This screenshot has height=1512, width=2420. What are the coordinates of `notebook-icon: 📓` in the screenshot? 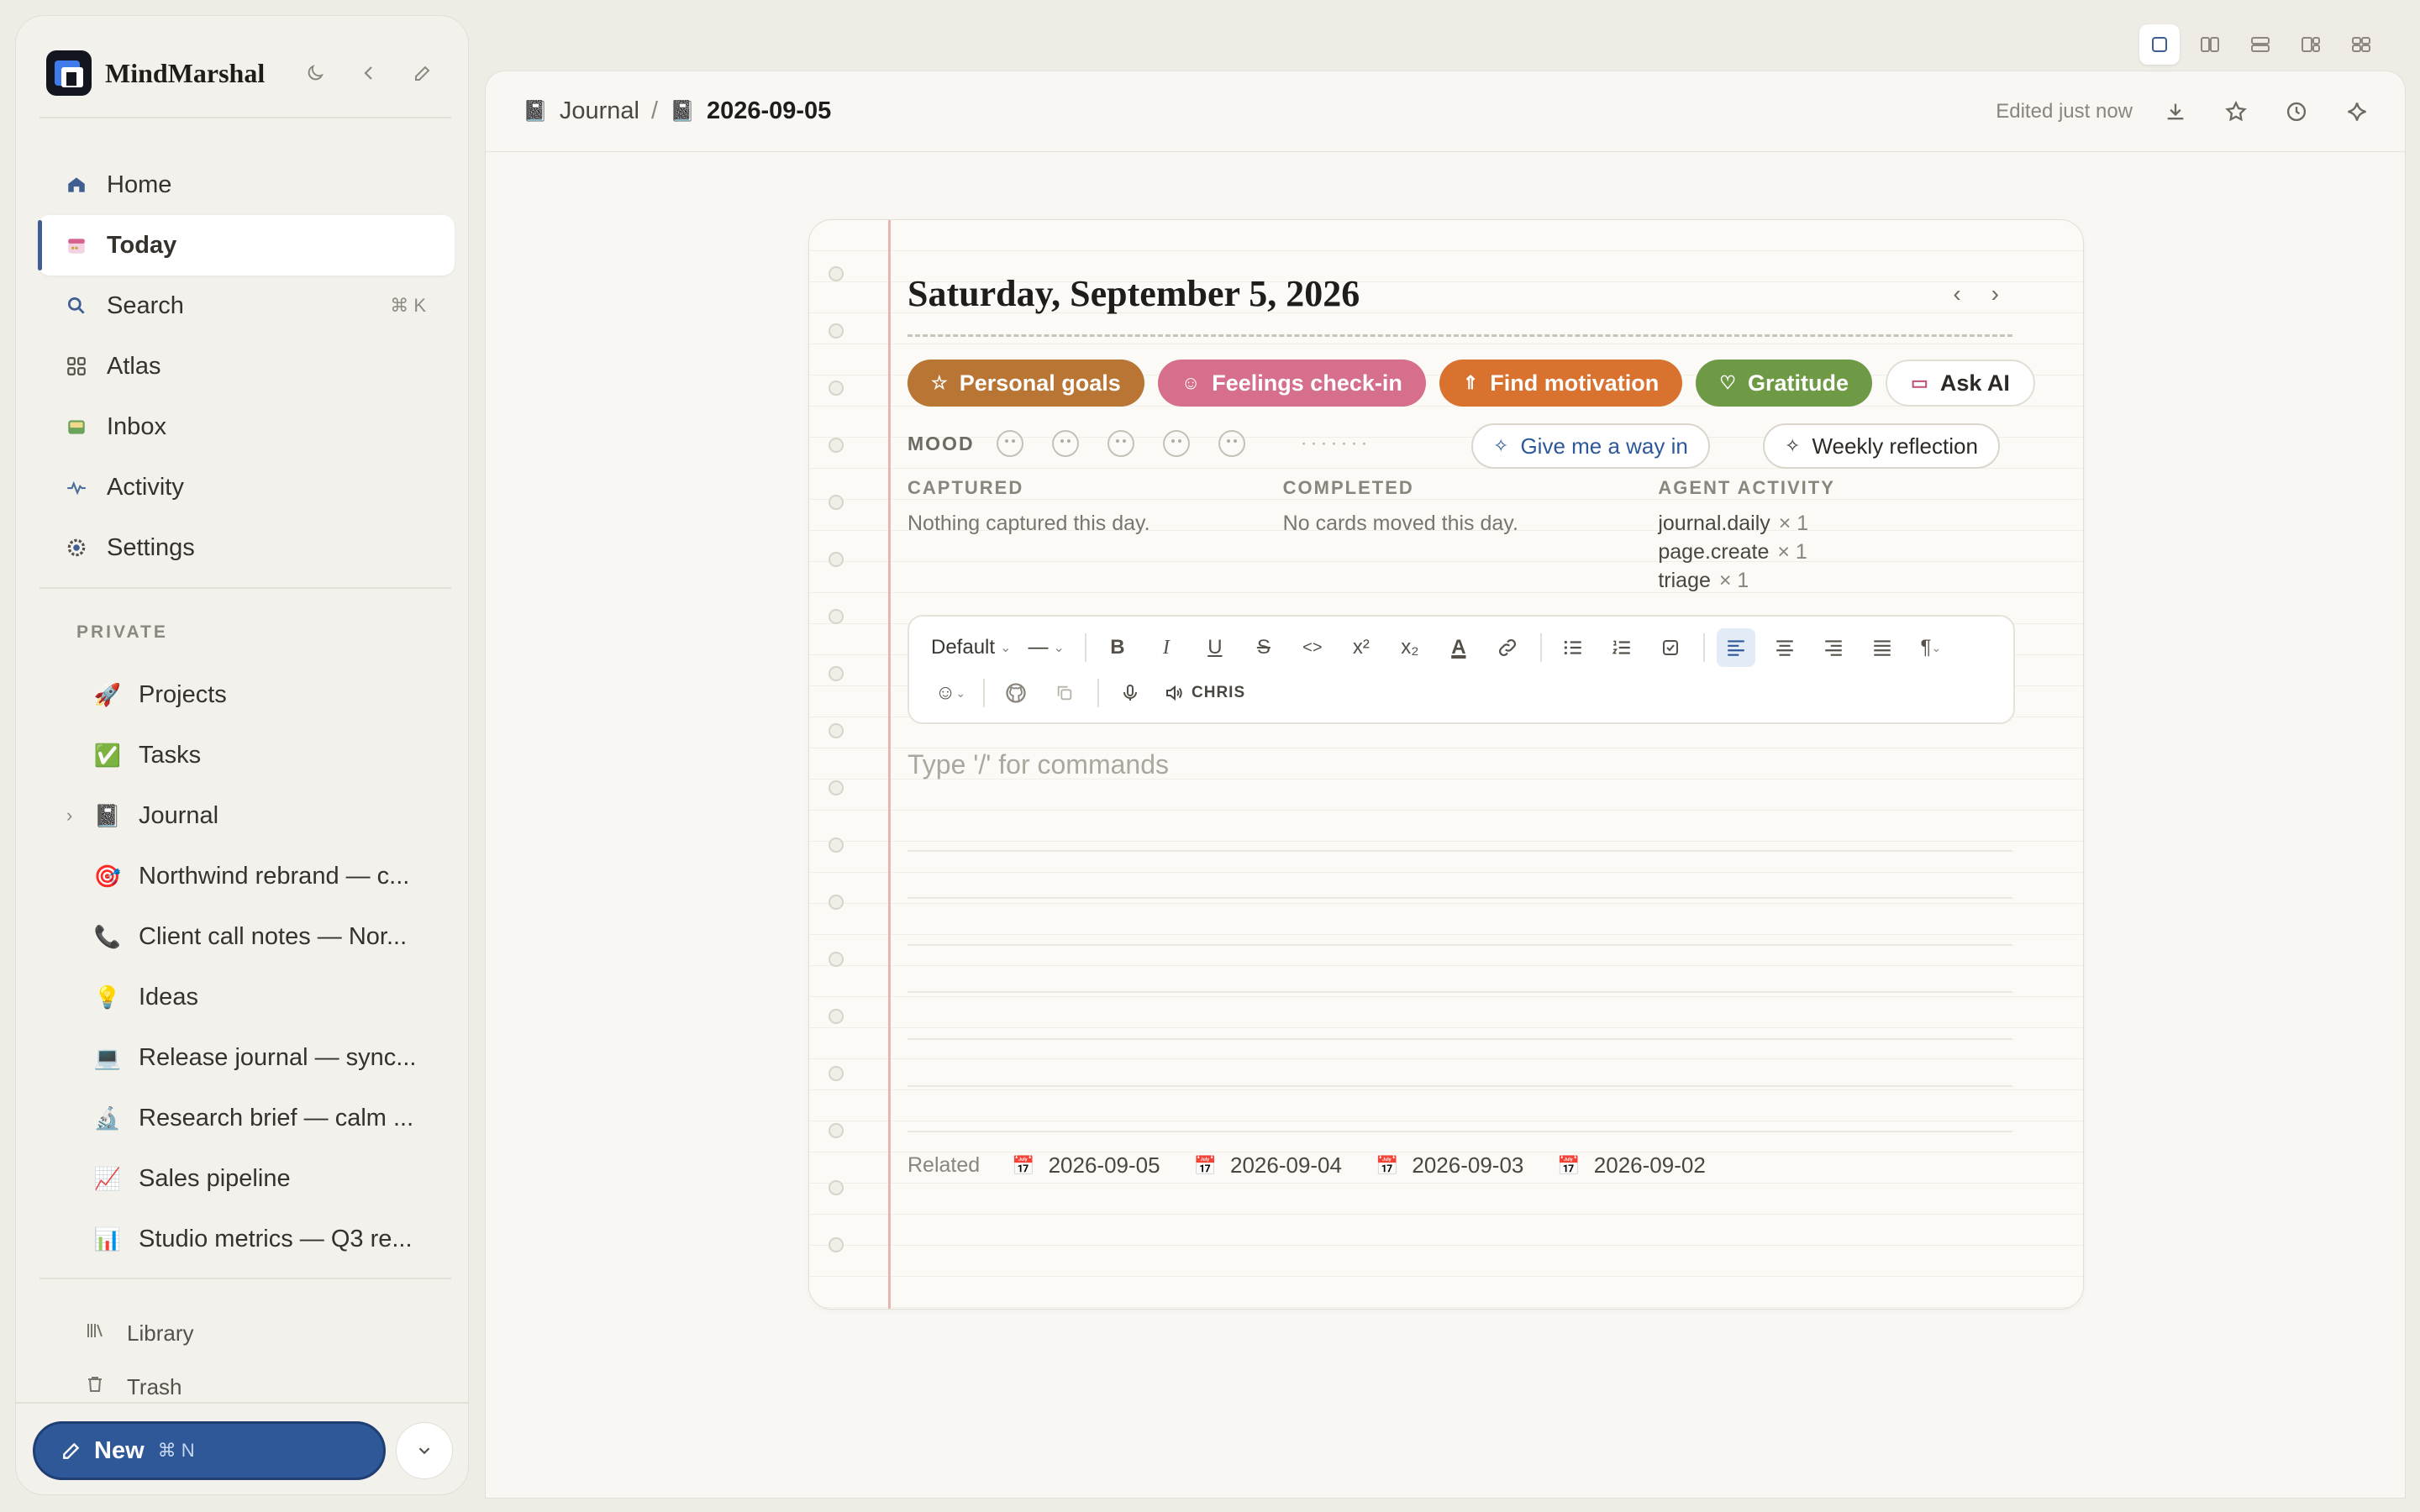 It's located at (682, 111).